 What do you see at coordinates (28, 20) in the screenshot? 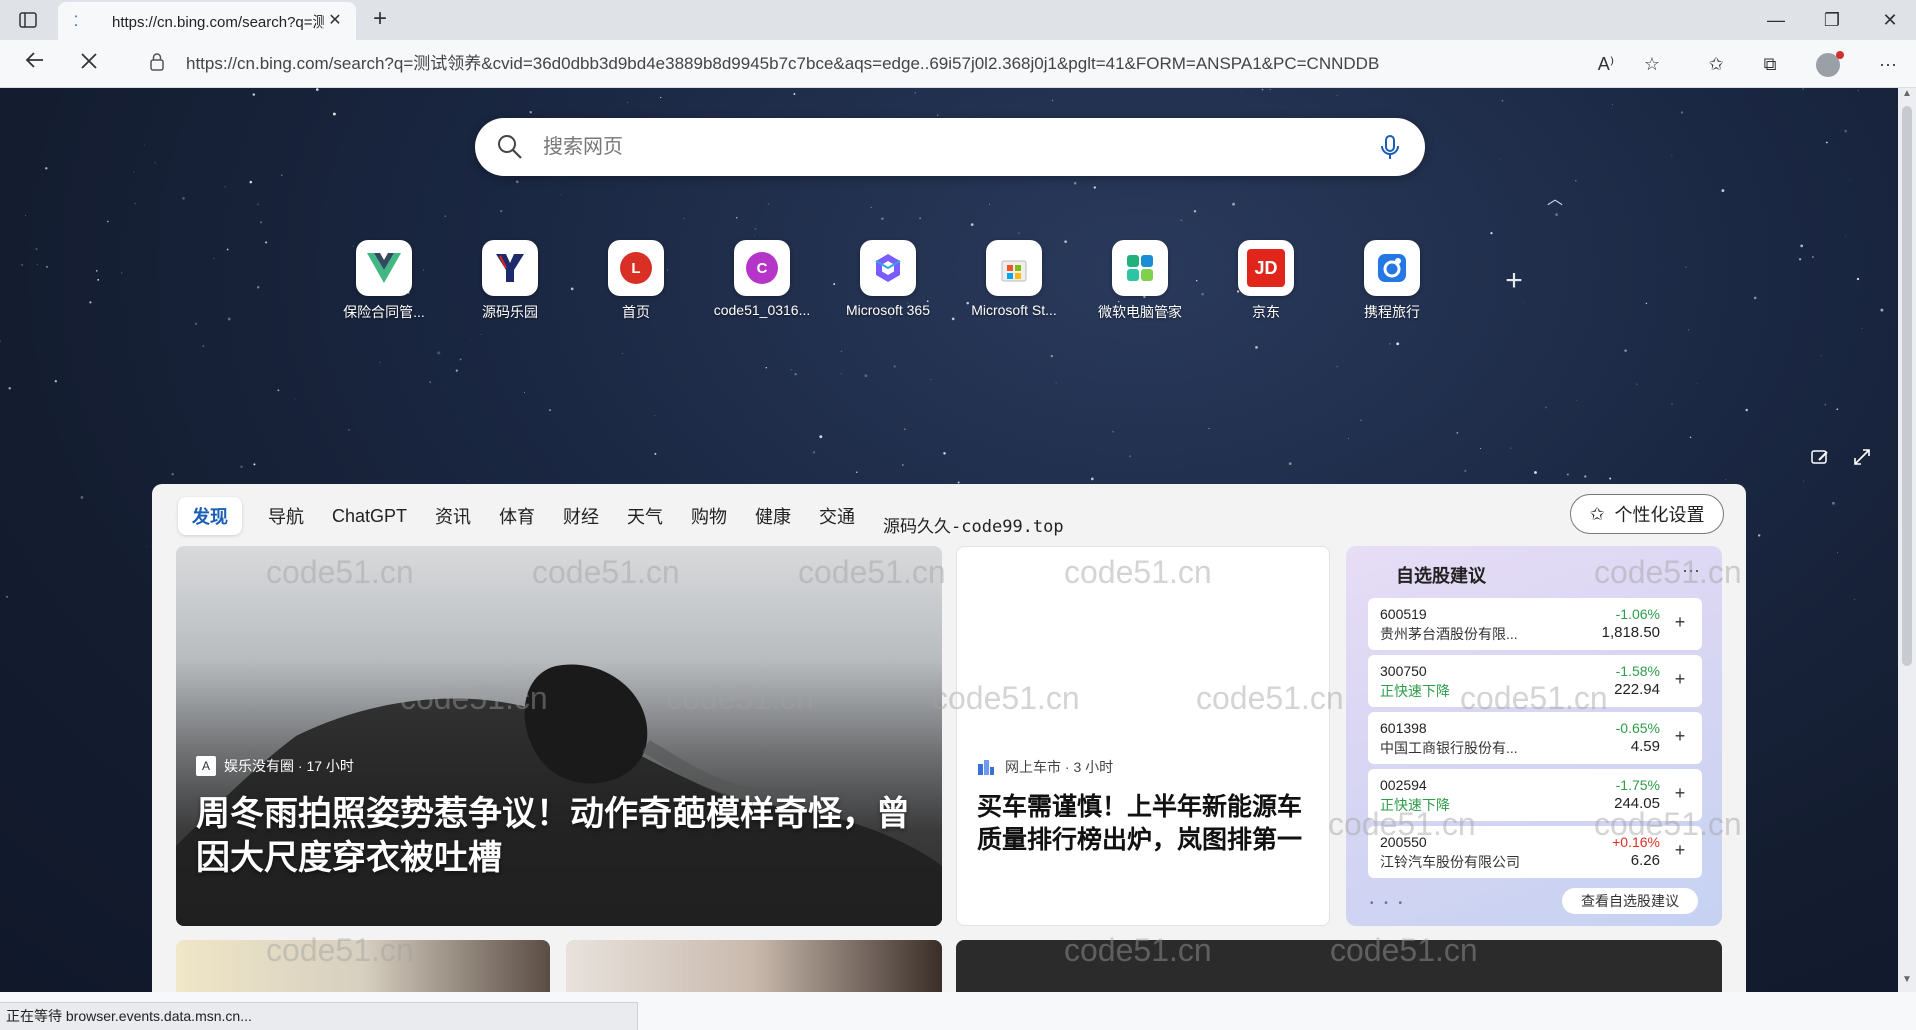
I see `sidebar-toggle-icon` at bounding box center [28, 20].